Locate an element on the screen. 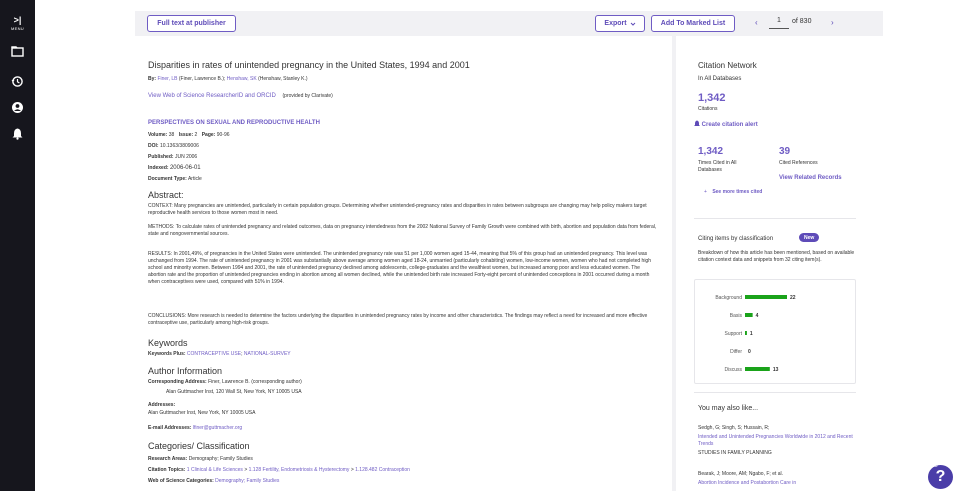 The image size is (956, 491). recommendation-authors: Sedgh, G; Singh, S; Hussain, R; is located at coordinates (734, 428).